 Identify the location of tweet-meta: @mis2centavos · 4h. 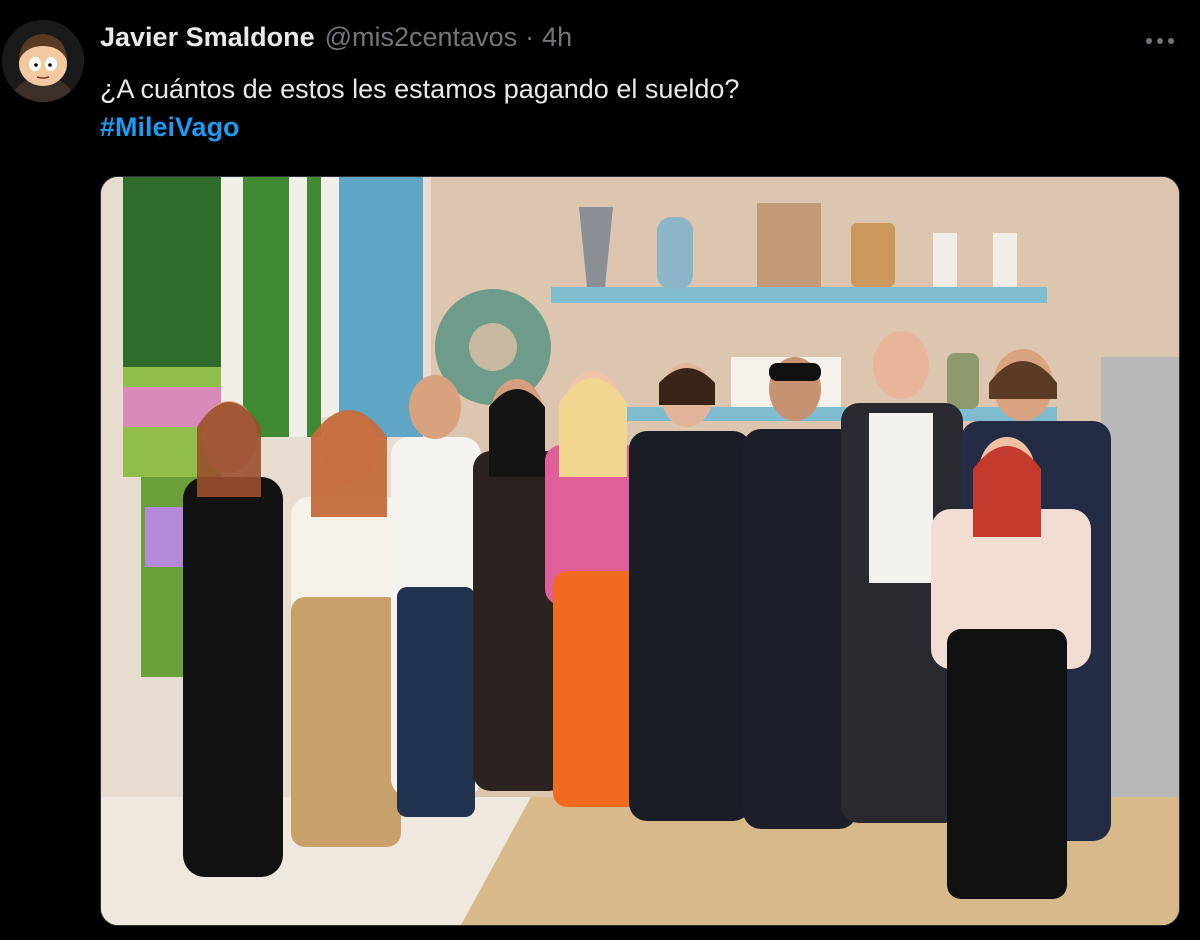
(449, 37).